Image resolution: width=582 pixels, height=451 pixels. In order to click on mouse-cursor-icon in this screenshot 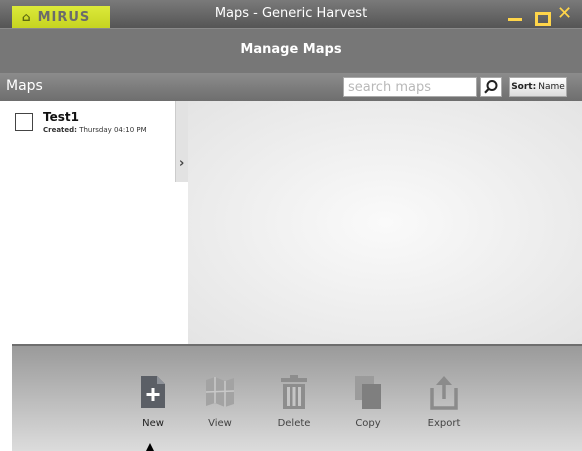, I will do `click(150, 447)`.